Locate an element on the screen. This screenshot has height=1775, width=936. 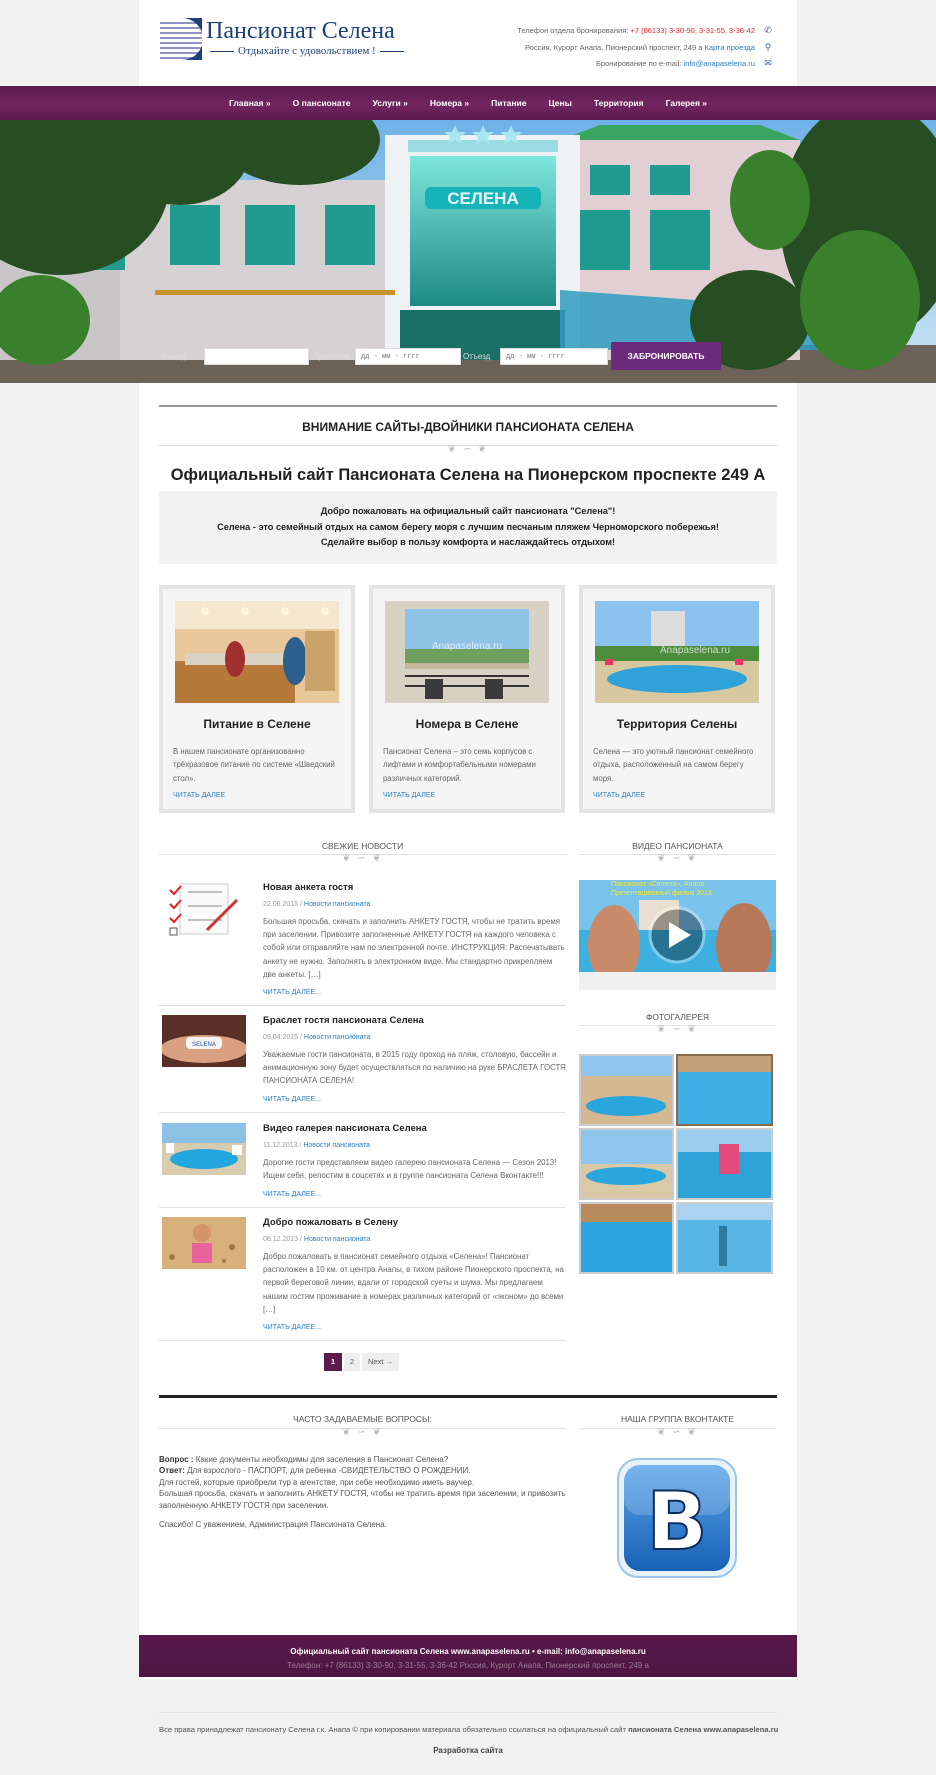
feature-title: Питание в Селене is located at coordinates (257, 724).